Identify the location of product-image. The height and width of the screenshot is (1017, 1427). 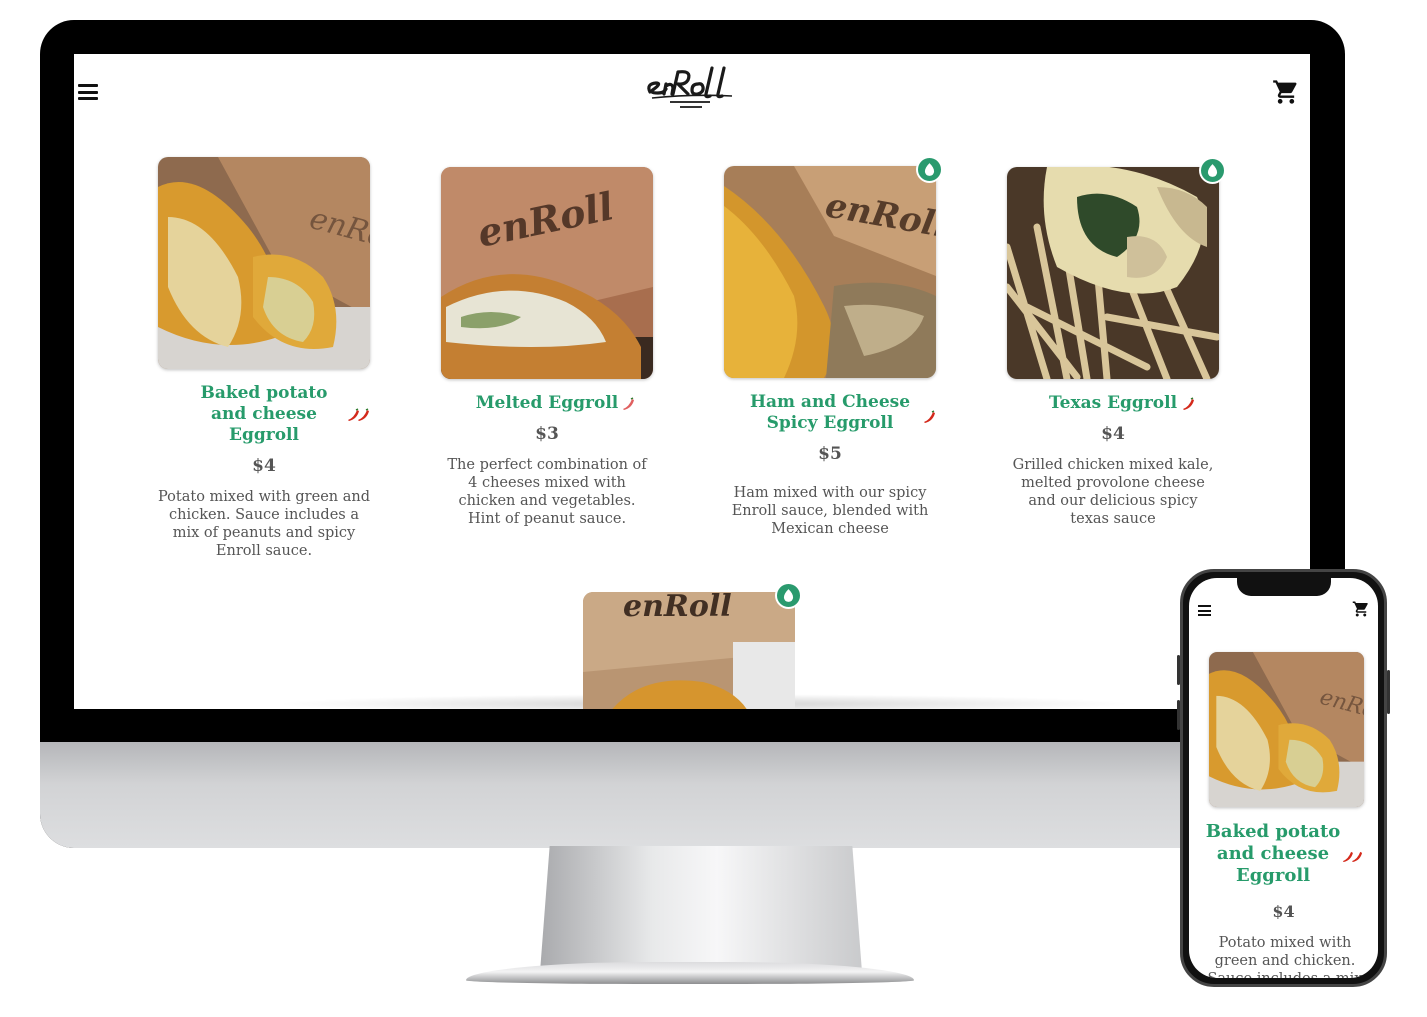
(1113, 273).